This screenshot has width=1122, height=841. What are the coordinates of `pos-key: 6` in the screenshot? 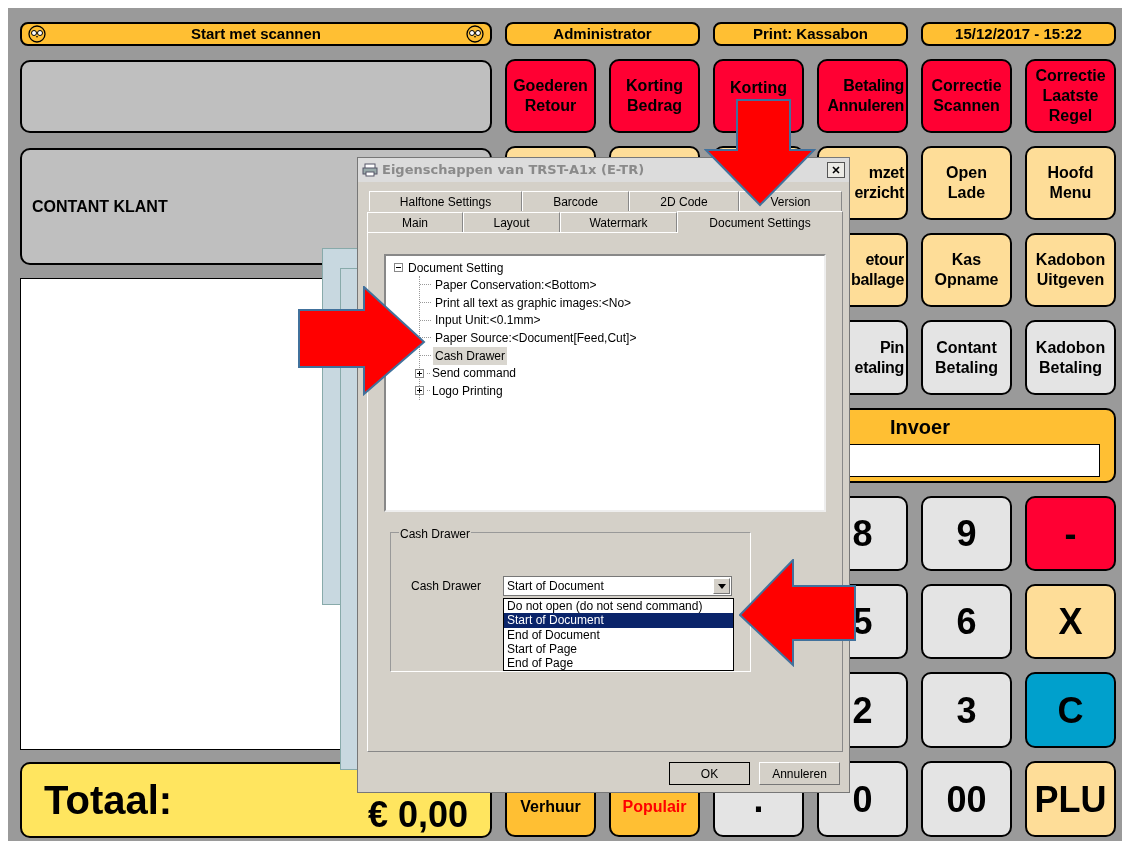 It's located at (966, 621).